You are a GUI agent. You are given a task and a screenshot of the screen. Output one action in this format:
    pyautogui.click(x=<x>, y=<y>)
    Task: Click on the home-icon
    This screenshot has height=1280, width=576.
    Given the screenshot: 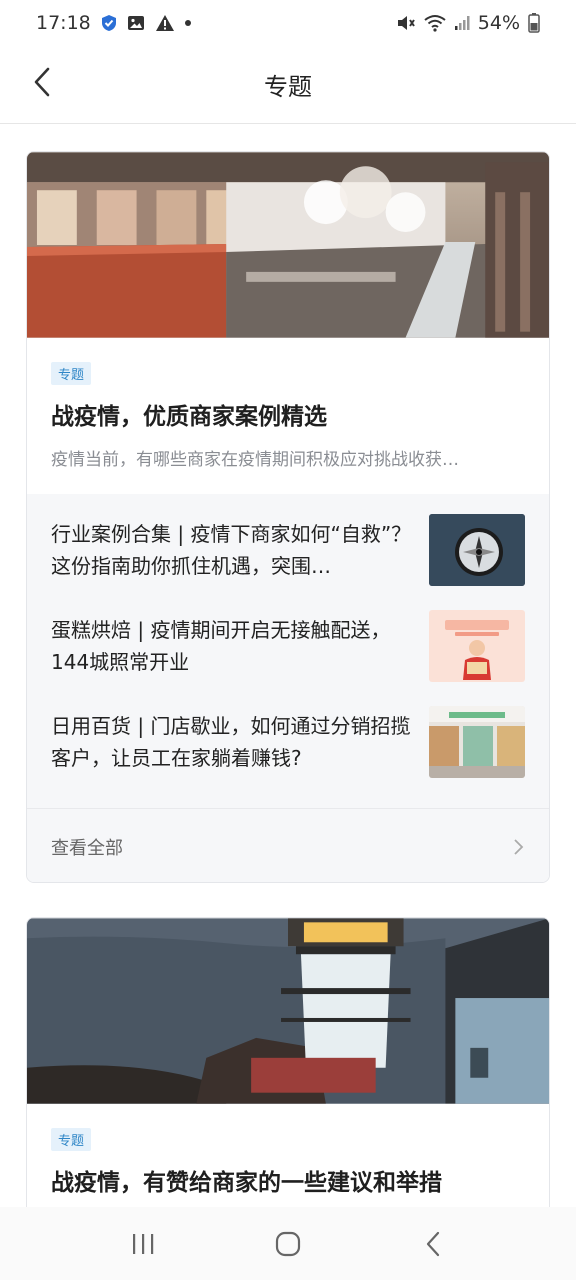 What is the action you would take?
    pyautogui.click(x=288, y=1243)
    